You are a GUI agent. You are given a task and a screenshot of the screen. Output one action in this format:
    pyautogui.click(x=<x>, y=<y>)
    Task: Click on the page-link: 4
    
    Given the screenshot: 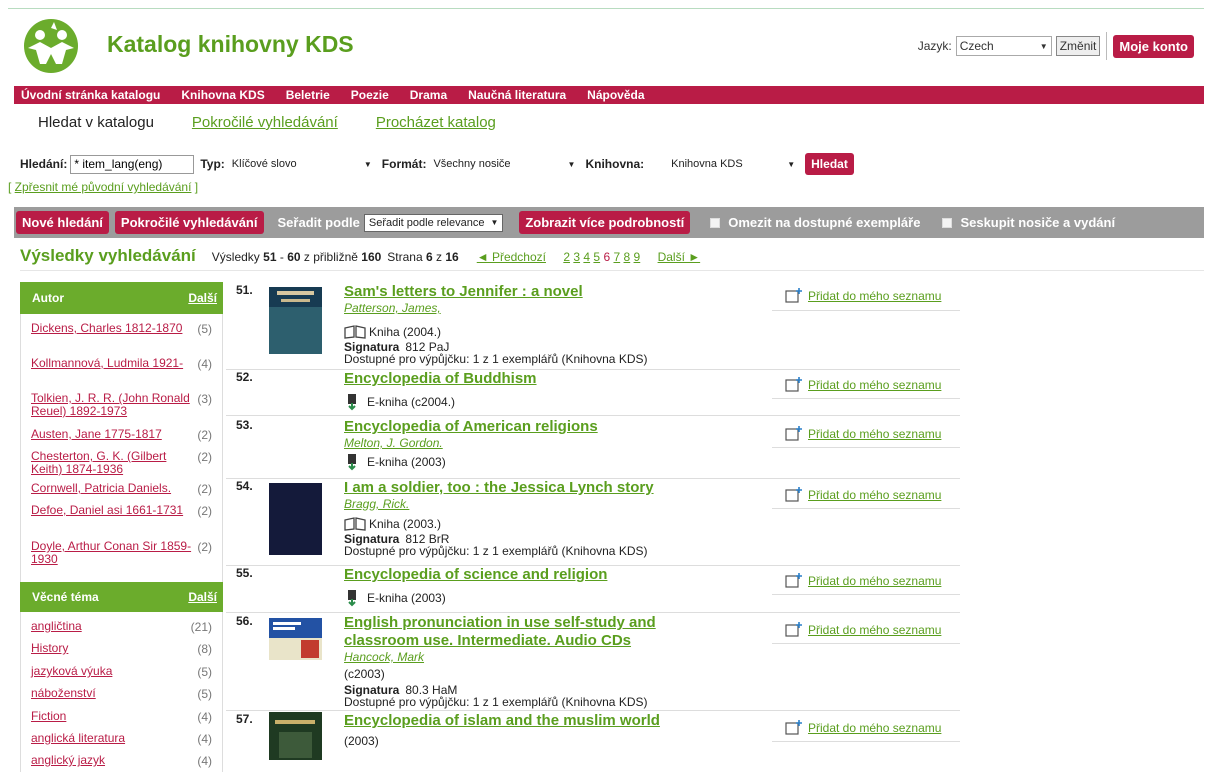 What is the action you would take?
    pyautogui.click(x=586, y=257)
    